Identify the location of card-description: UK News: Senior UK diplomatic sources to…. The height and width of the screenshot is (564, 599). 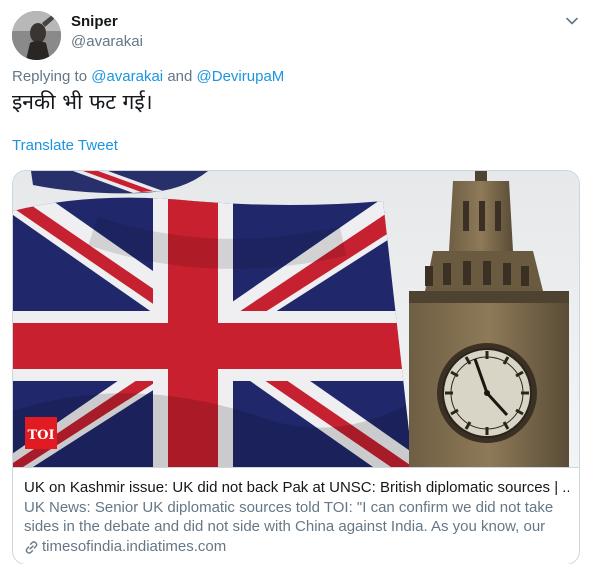
(289, 517).